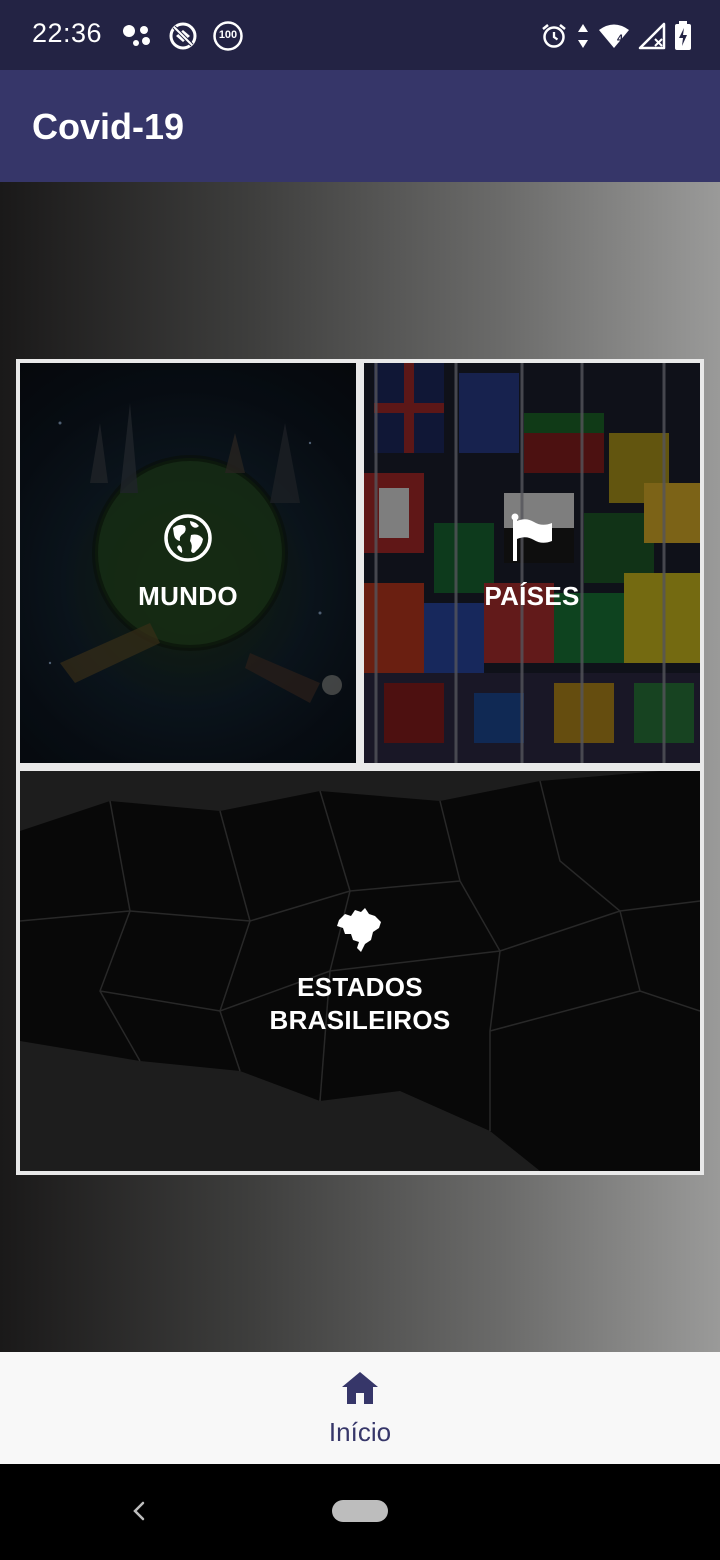 Image resolution: width=720 pixels, height=1560 pixels. Describe the element at coordinates (532, 596) in the screenshot. I see `countries-tile-label: PAÍSES` at that location.